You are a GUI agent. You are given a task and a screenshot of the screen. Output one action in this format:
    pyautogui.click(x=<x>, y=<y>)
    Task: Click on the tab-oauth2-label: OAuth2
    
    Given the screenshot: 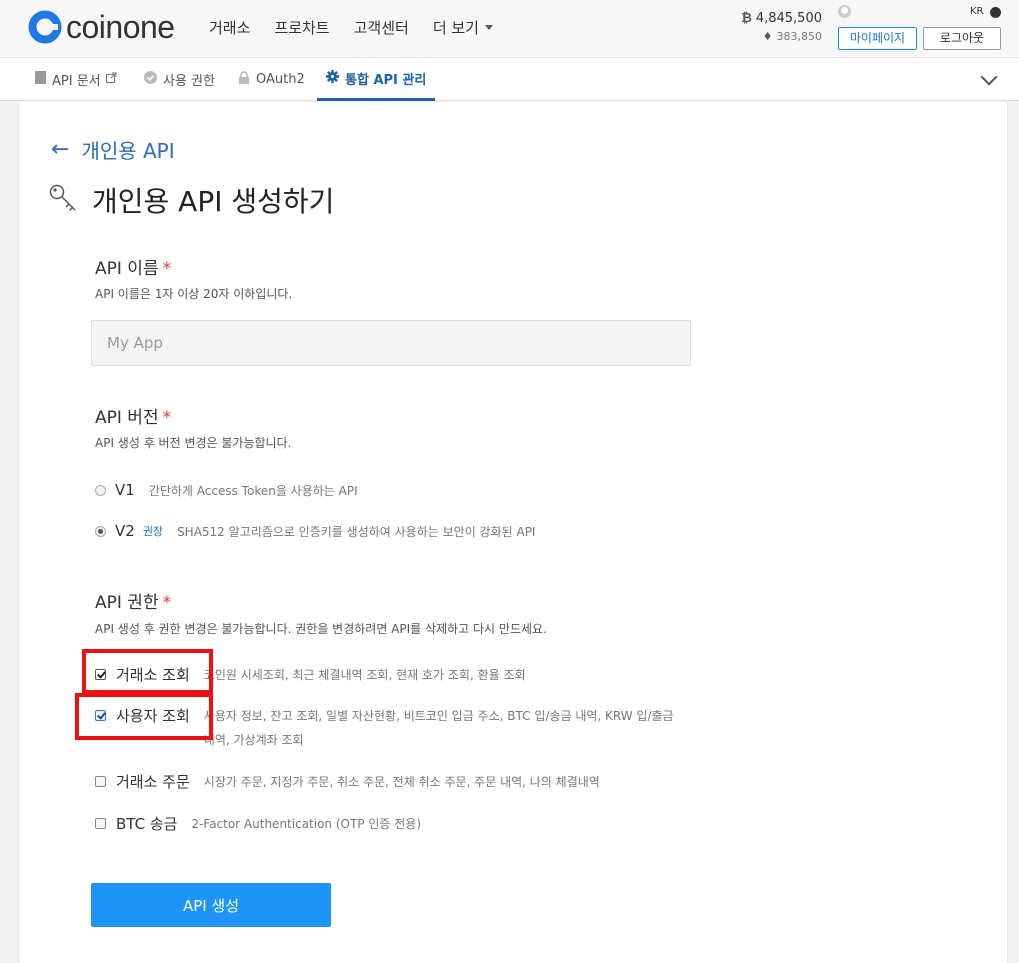 What is the action you would take?
    pyautogui.click(x=280, y=79)
    